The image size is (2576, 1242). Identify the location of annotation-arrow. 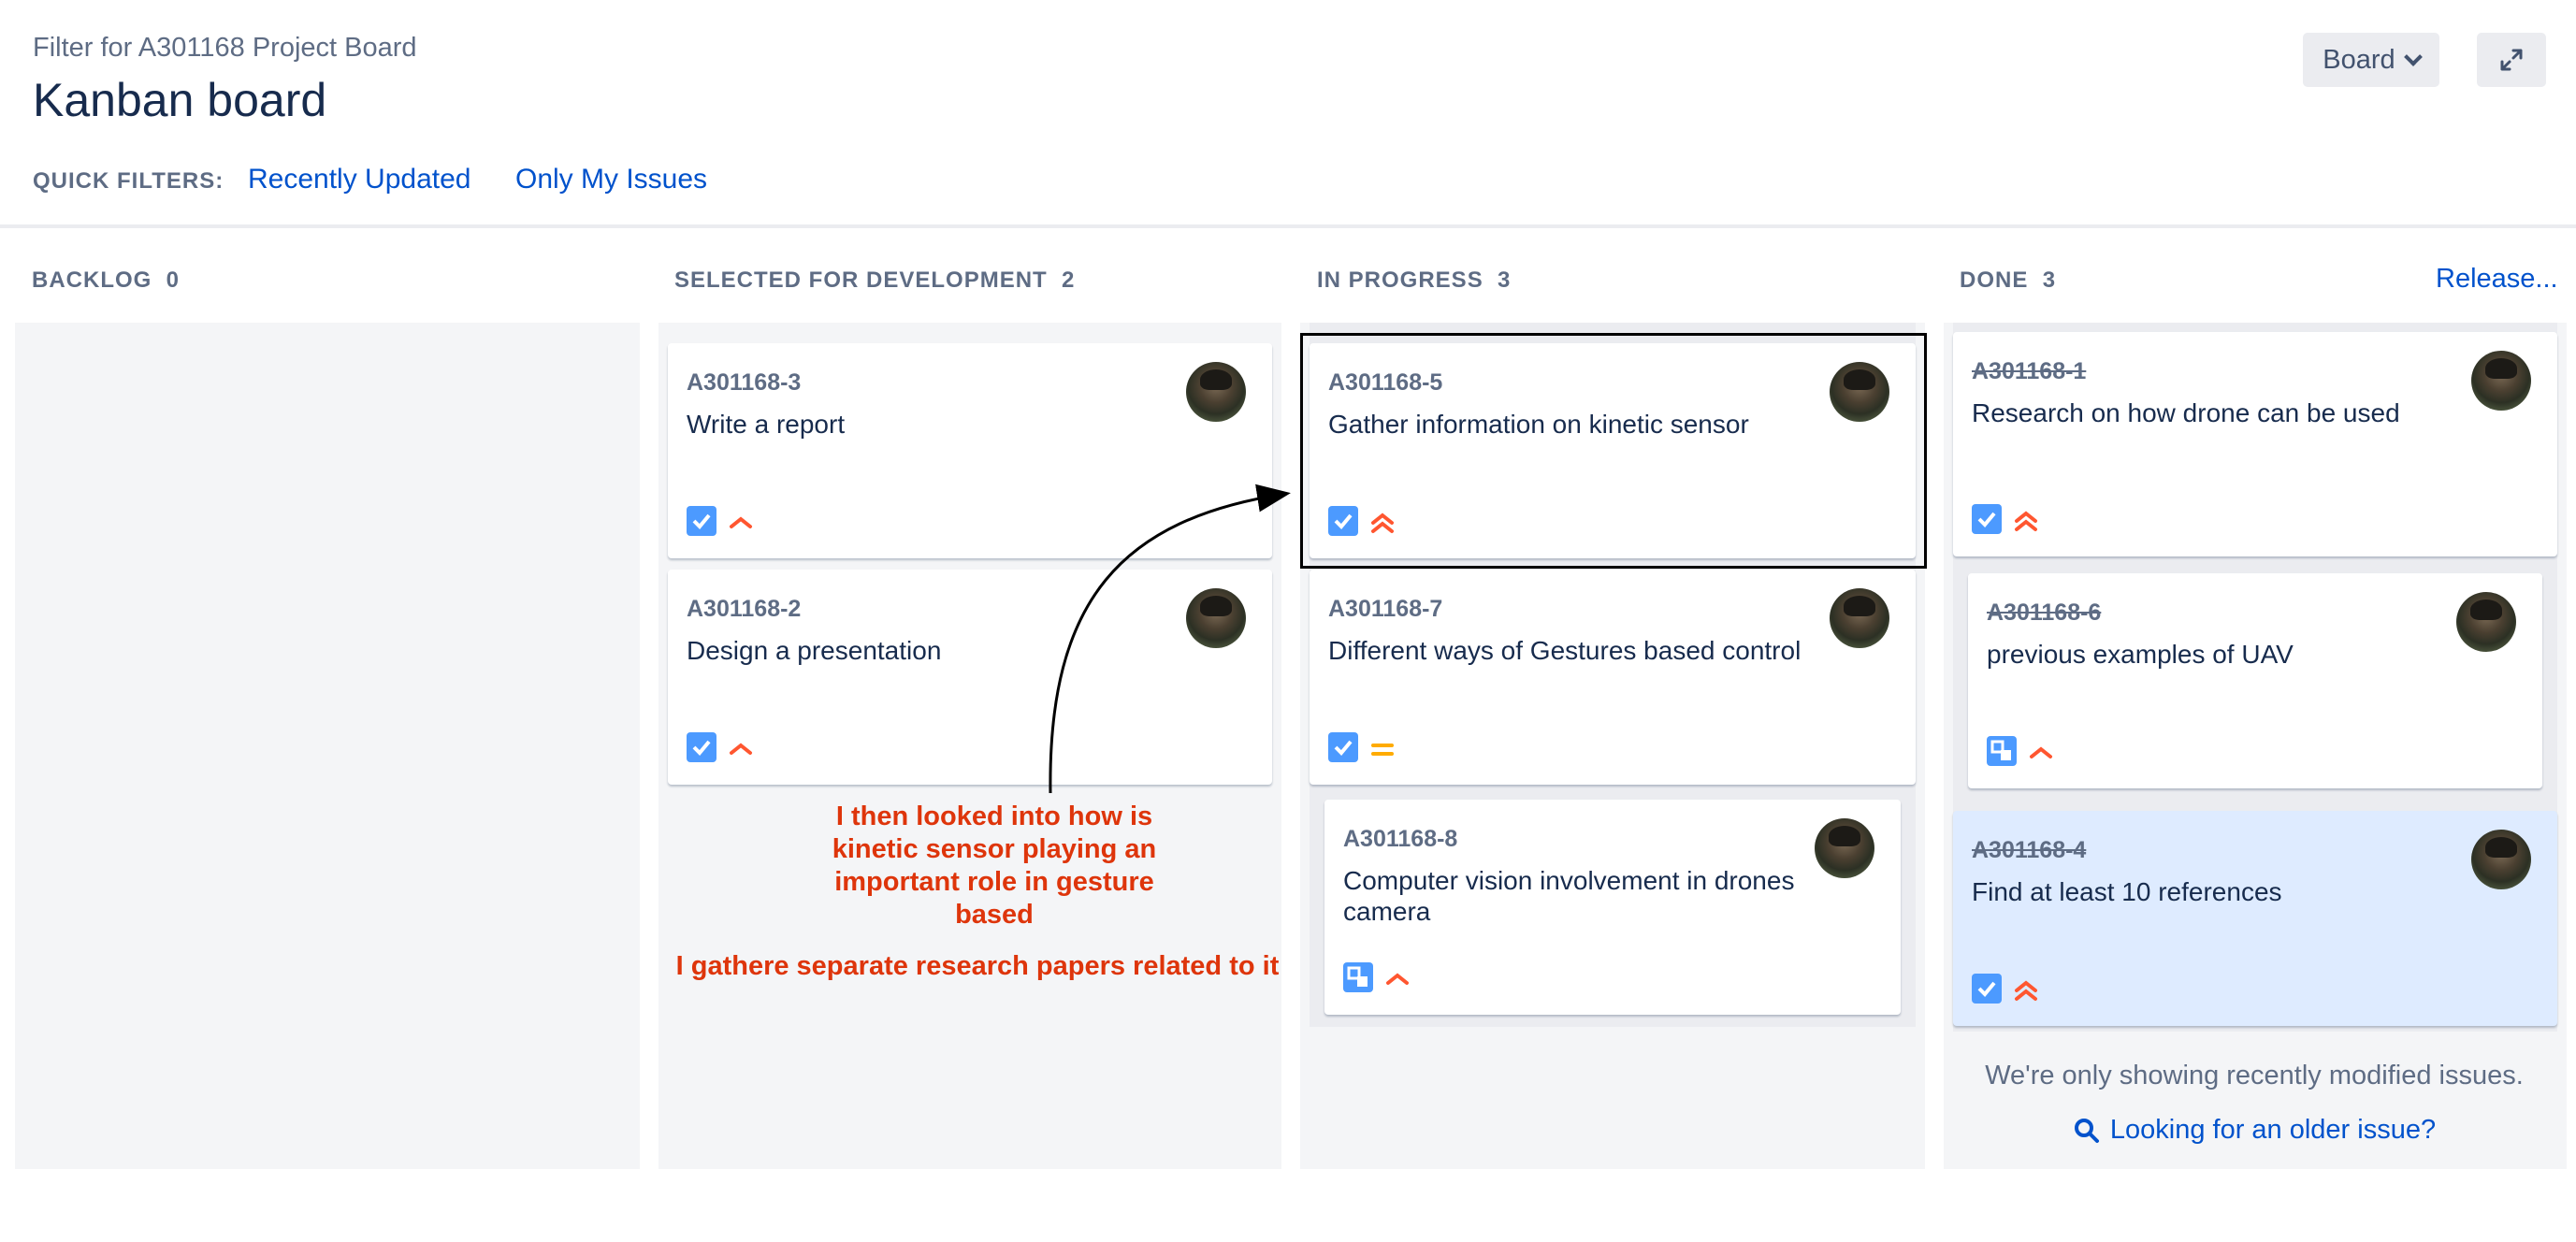
(1170, 639).